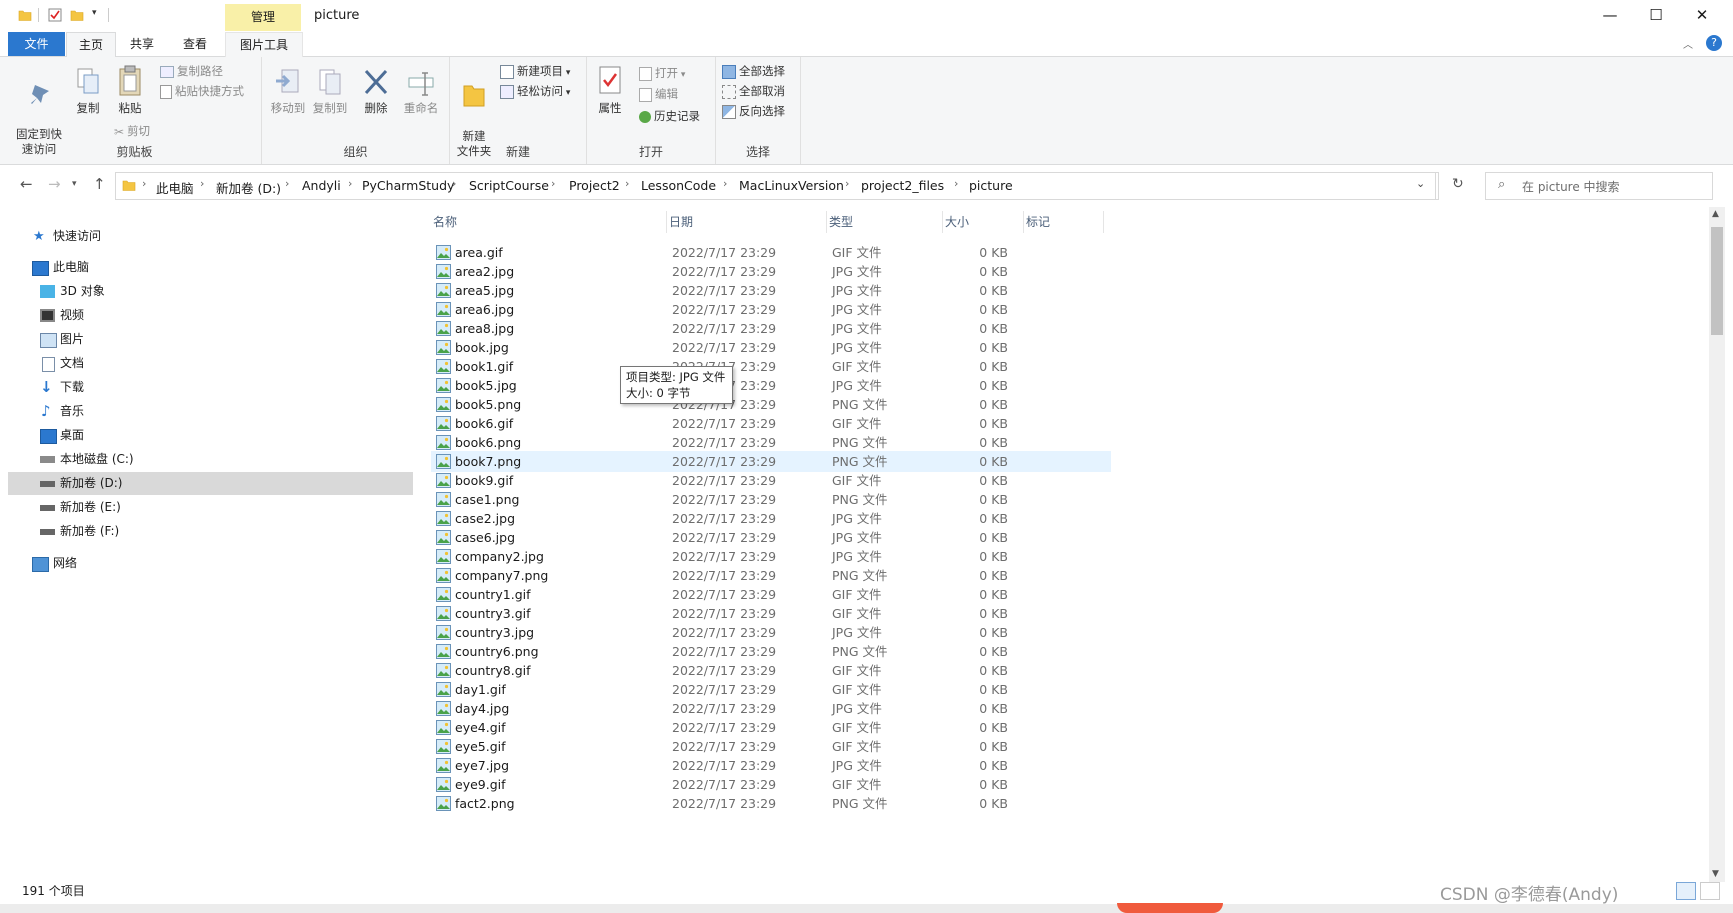  Describe the element at coordinates (991, 185) in the screenshot. I see `crumb-picture: picture` at that location.